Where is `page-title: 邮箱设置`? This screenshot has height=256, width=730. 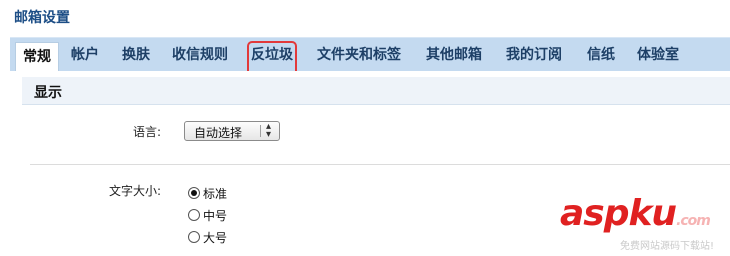 page-title: 邮箱设置 is located at coordinates (42, 18).